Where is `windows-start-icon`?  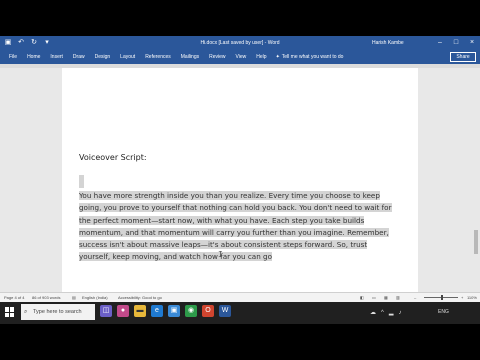 windows-start-icon is located at coordinates (10, 312).